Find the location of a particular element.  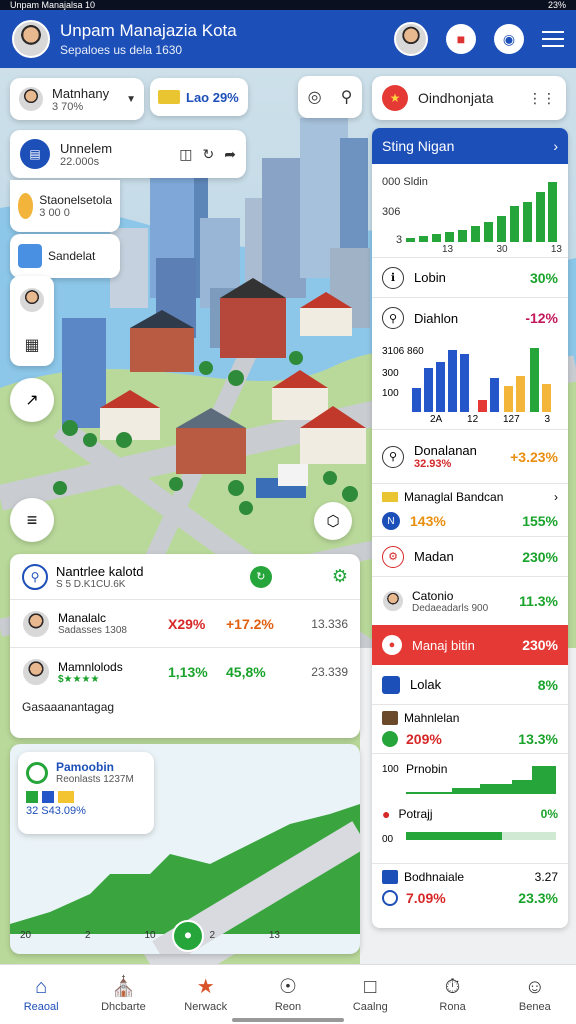

home-indicator is located at coordinates (288, 1020).